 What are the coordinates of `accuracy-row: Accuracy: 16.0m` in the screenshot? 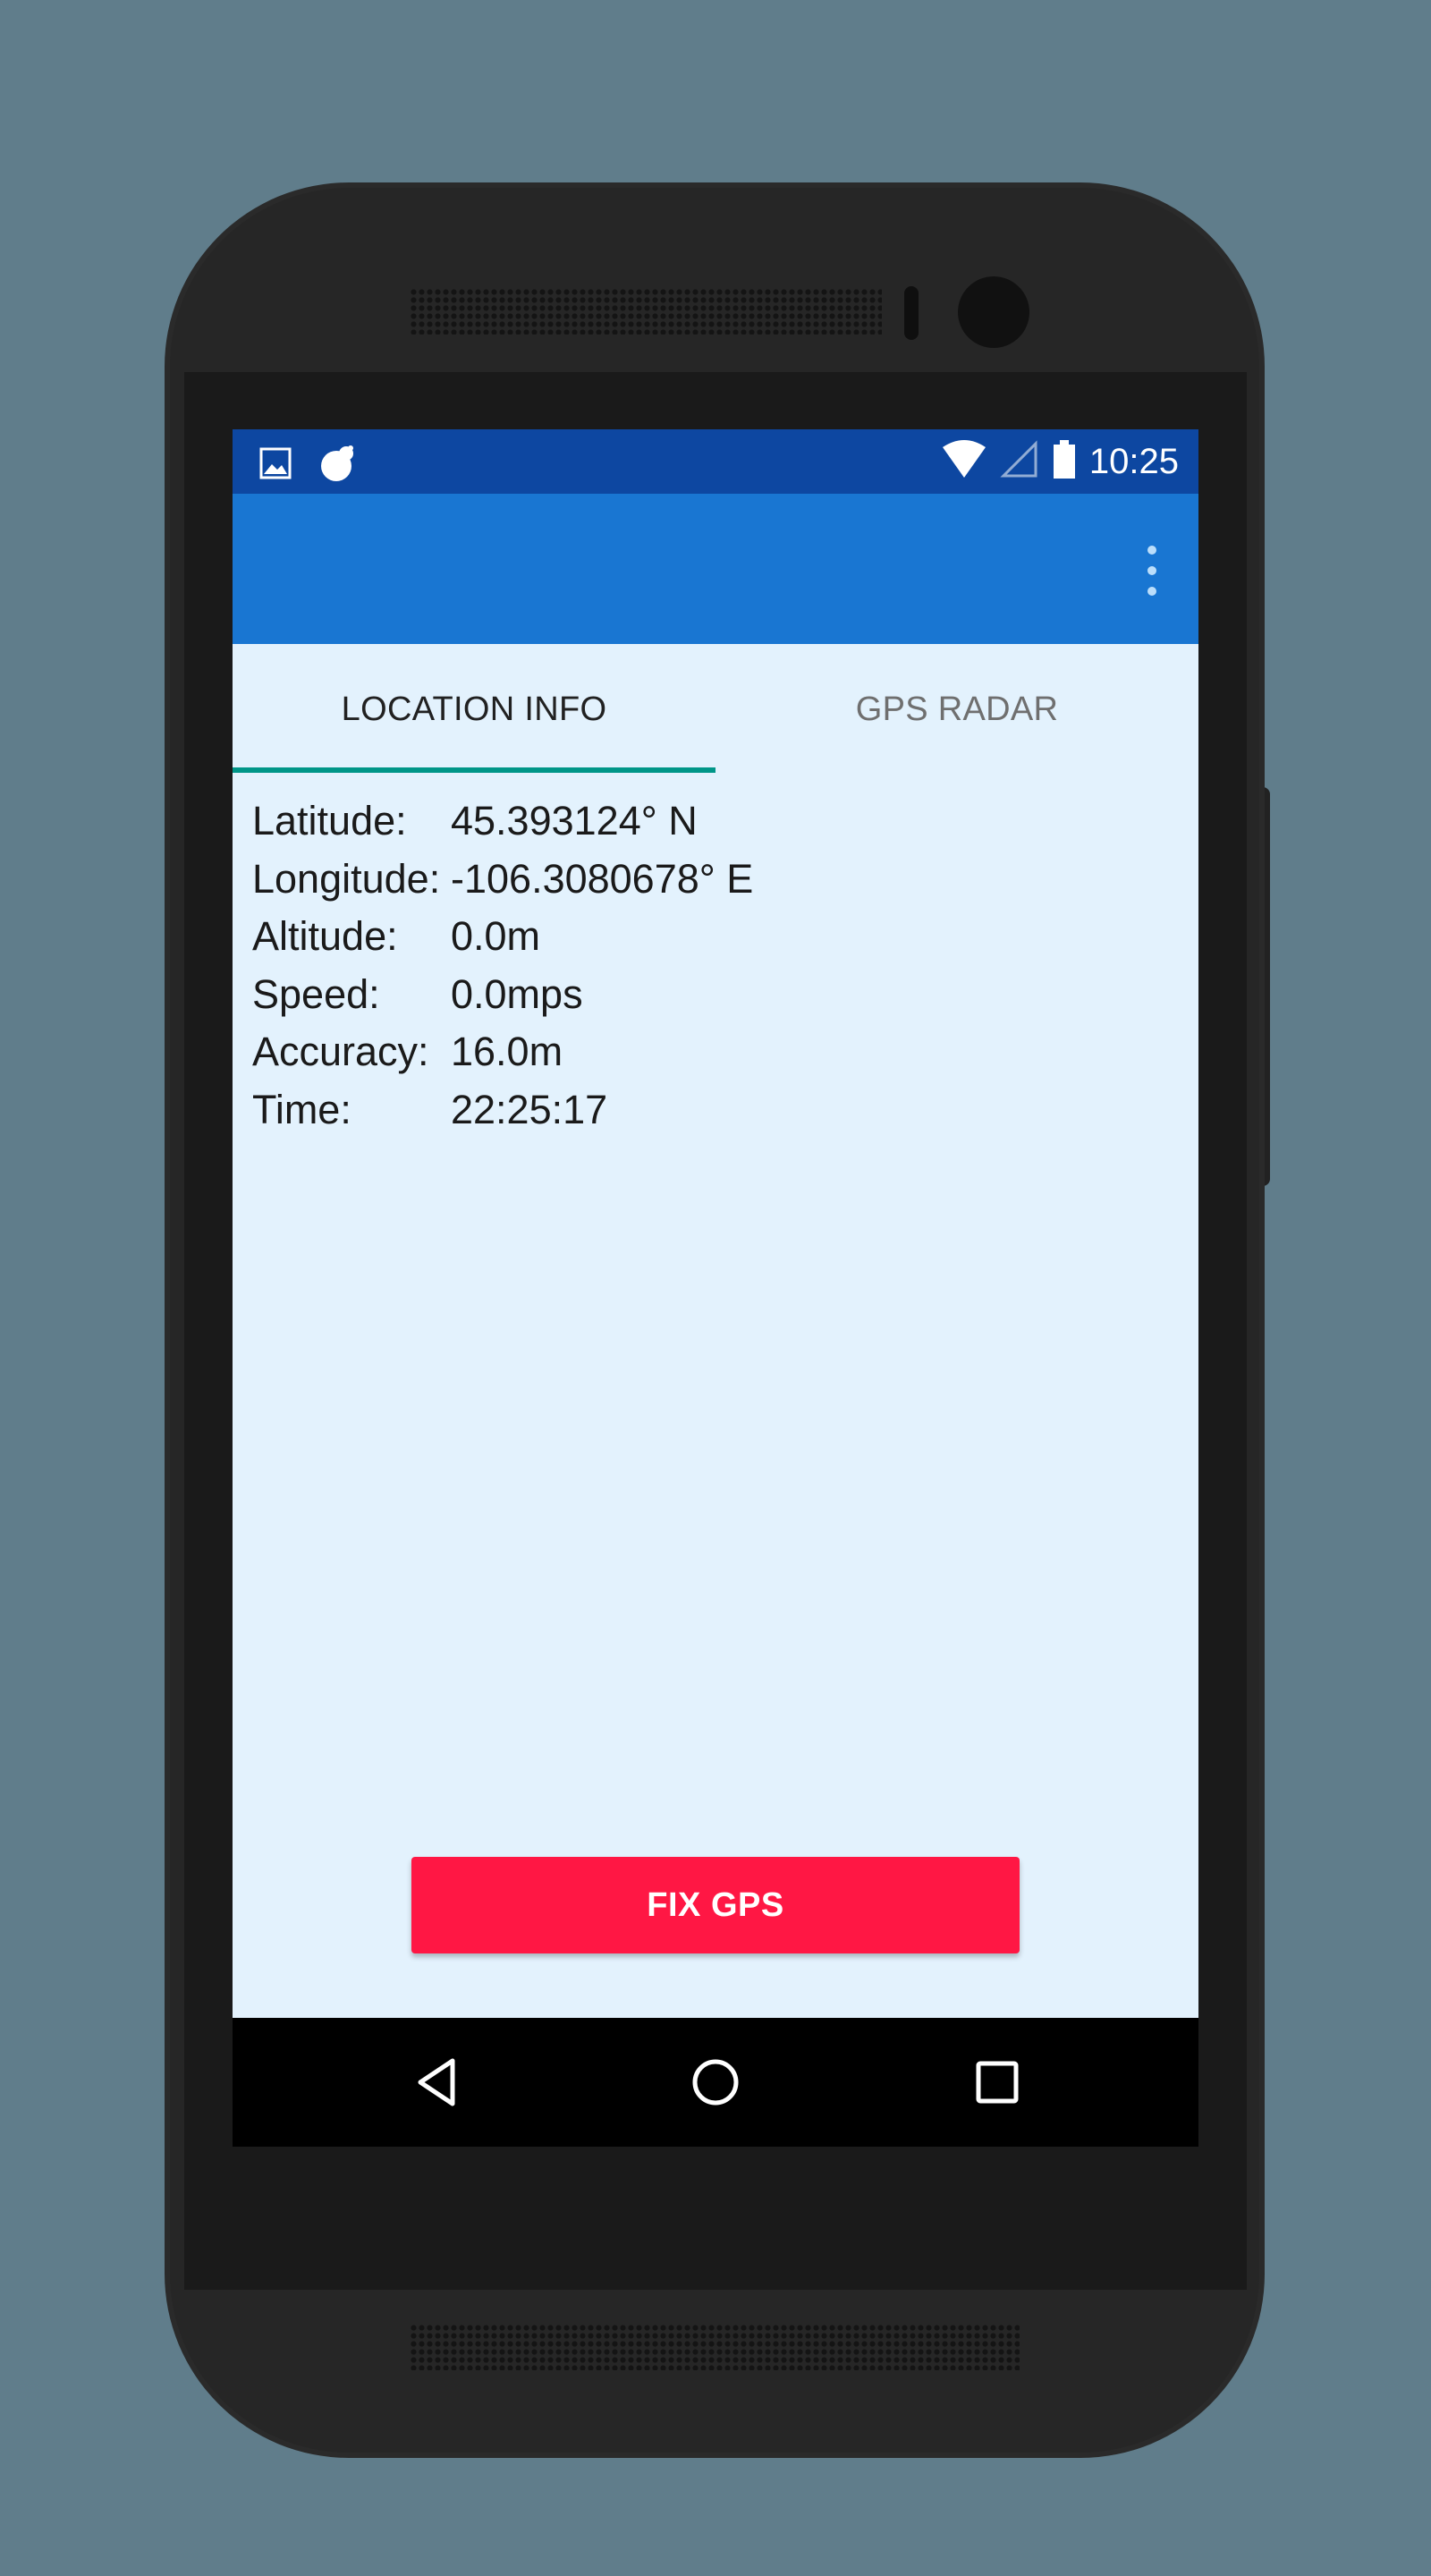 It's located at (503, 1052).